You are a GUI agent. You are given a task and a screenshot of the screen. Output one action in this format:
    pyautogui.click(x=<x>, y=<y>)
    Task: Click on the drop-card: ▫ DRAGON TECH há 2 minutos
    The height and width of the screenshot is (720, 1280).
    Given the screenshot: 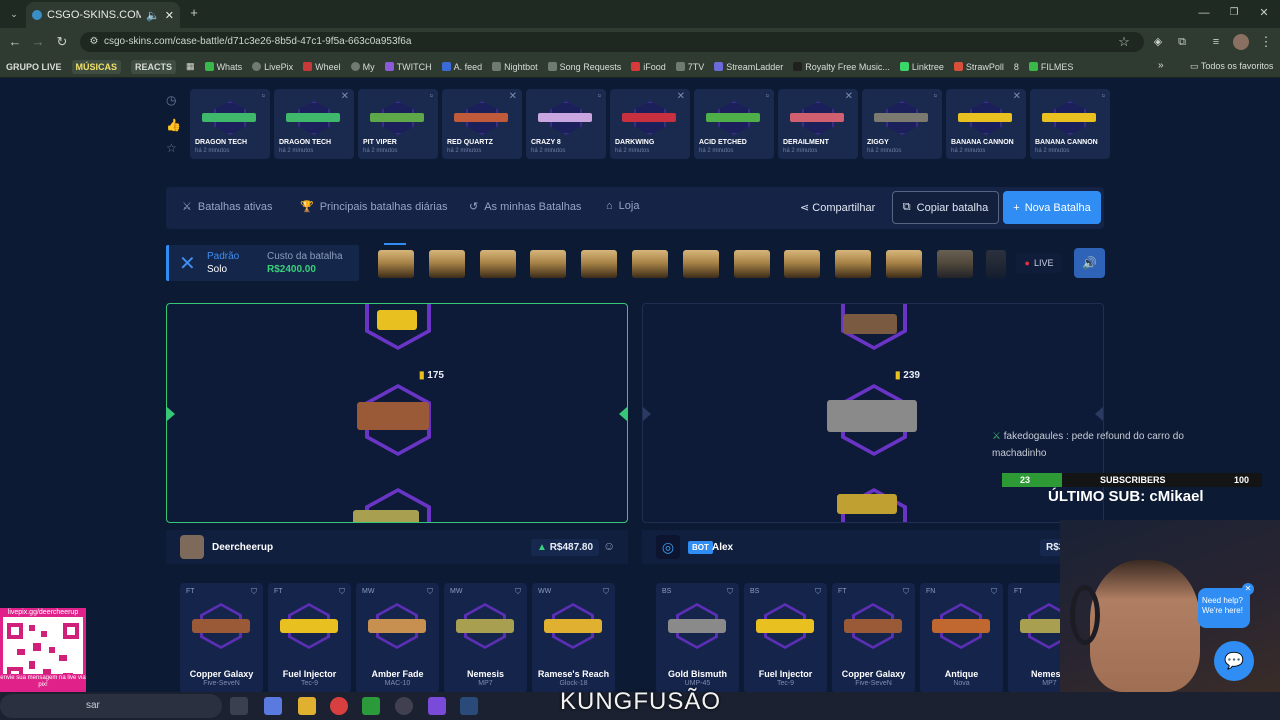 What is the action you would take?
    pyautogui.click(x=230, y=124)
    